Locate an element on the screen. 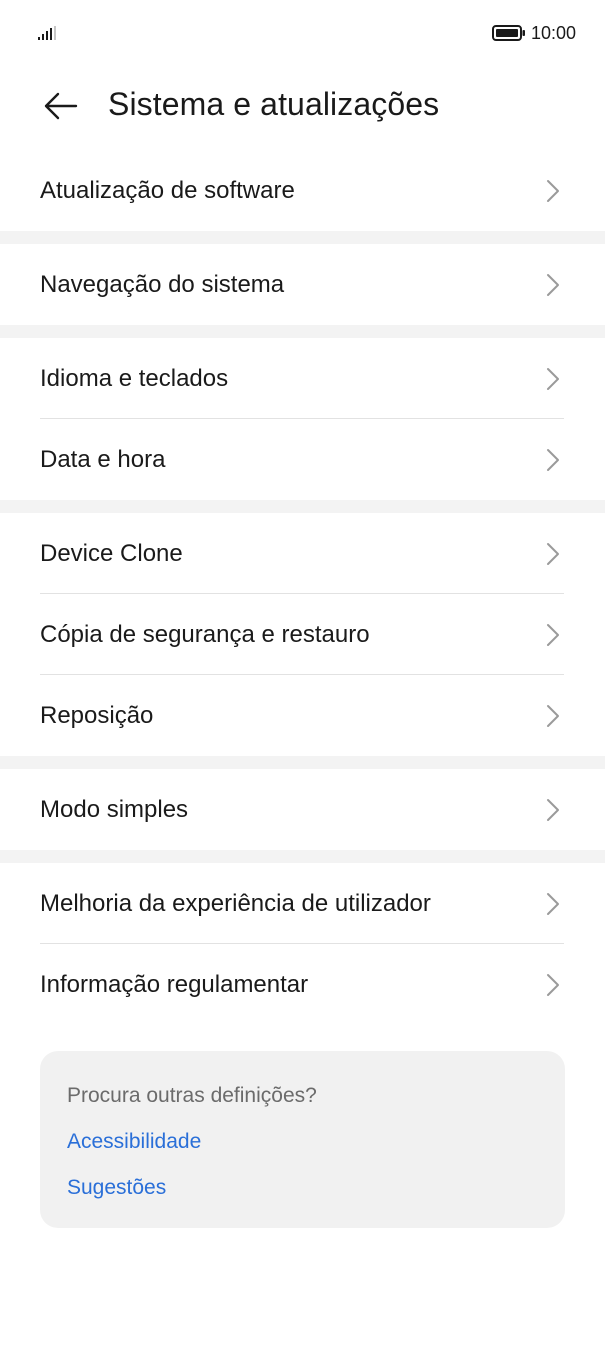 The width and height of the screenshot is (605, 1346). setting-item-label: Atualização de software is located at coordinates (167, 190).